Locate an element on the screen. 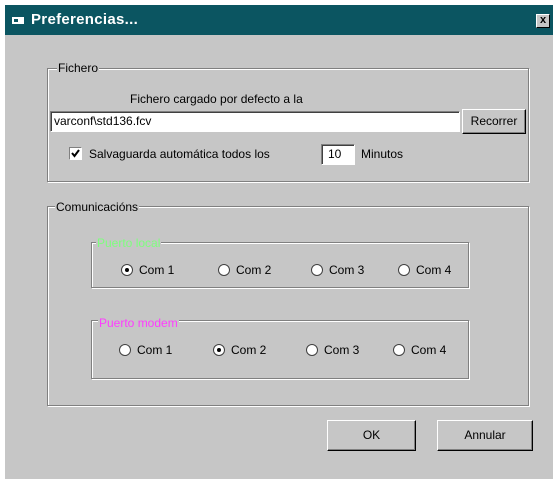 The width and height of the screenshot is (555, 482). modem-com3-radio: Com 3 is located at coordinates (332, 350).